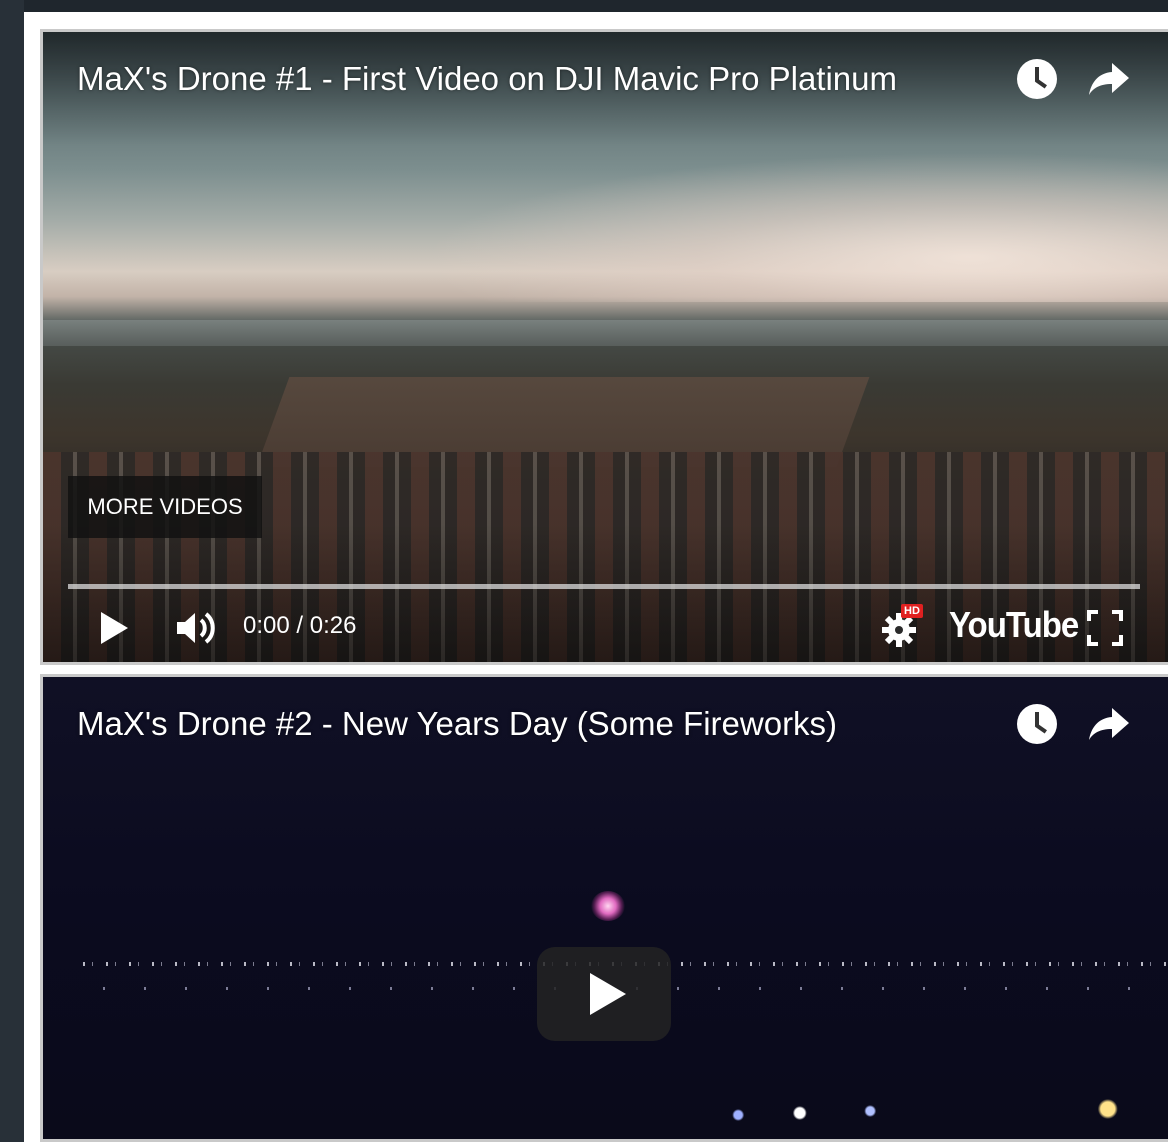 The image size is (1168, 1142). What do you see at coordinates (605, 624) in the screenshot?
I see `player-controls: 0:00 / 0:26 HD YouTube` at bounding box center [605, 624].